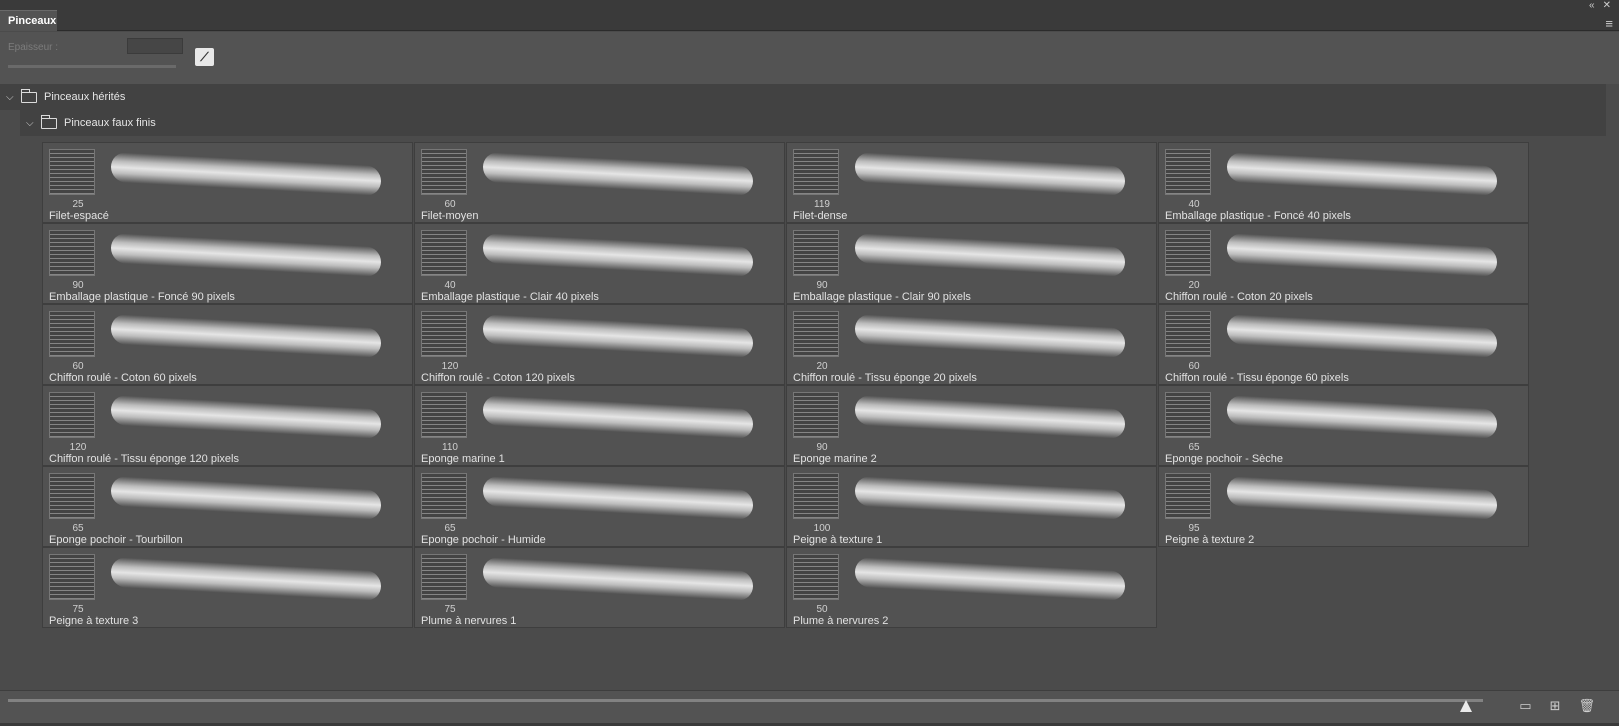 Image resolution: width=1619 pixels, height=726 pixels. Describe the element at coordinates (227, 263) in the screenshot. I see `brush-preset: 90 Emballage plastique - Foncé 90 pixels` at that location.